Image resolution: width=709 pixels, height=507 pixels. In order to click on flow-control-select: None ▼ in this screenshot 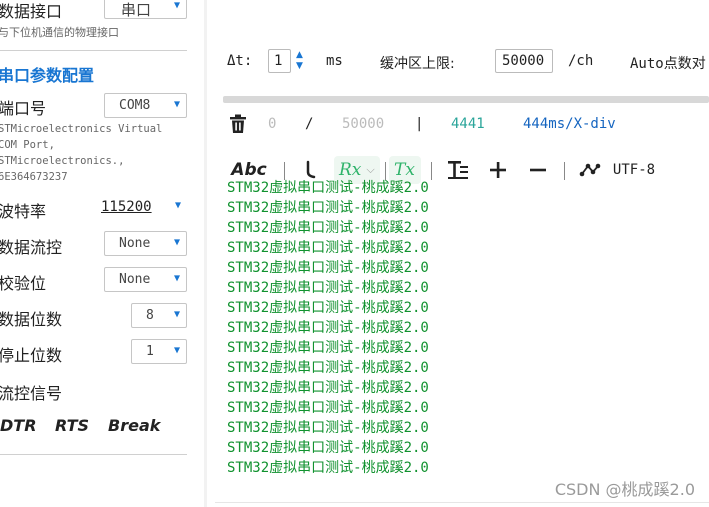, I will do `click(145, 243)`.